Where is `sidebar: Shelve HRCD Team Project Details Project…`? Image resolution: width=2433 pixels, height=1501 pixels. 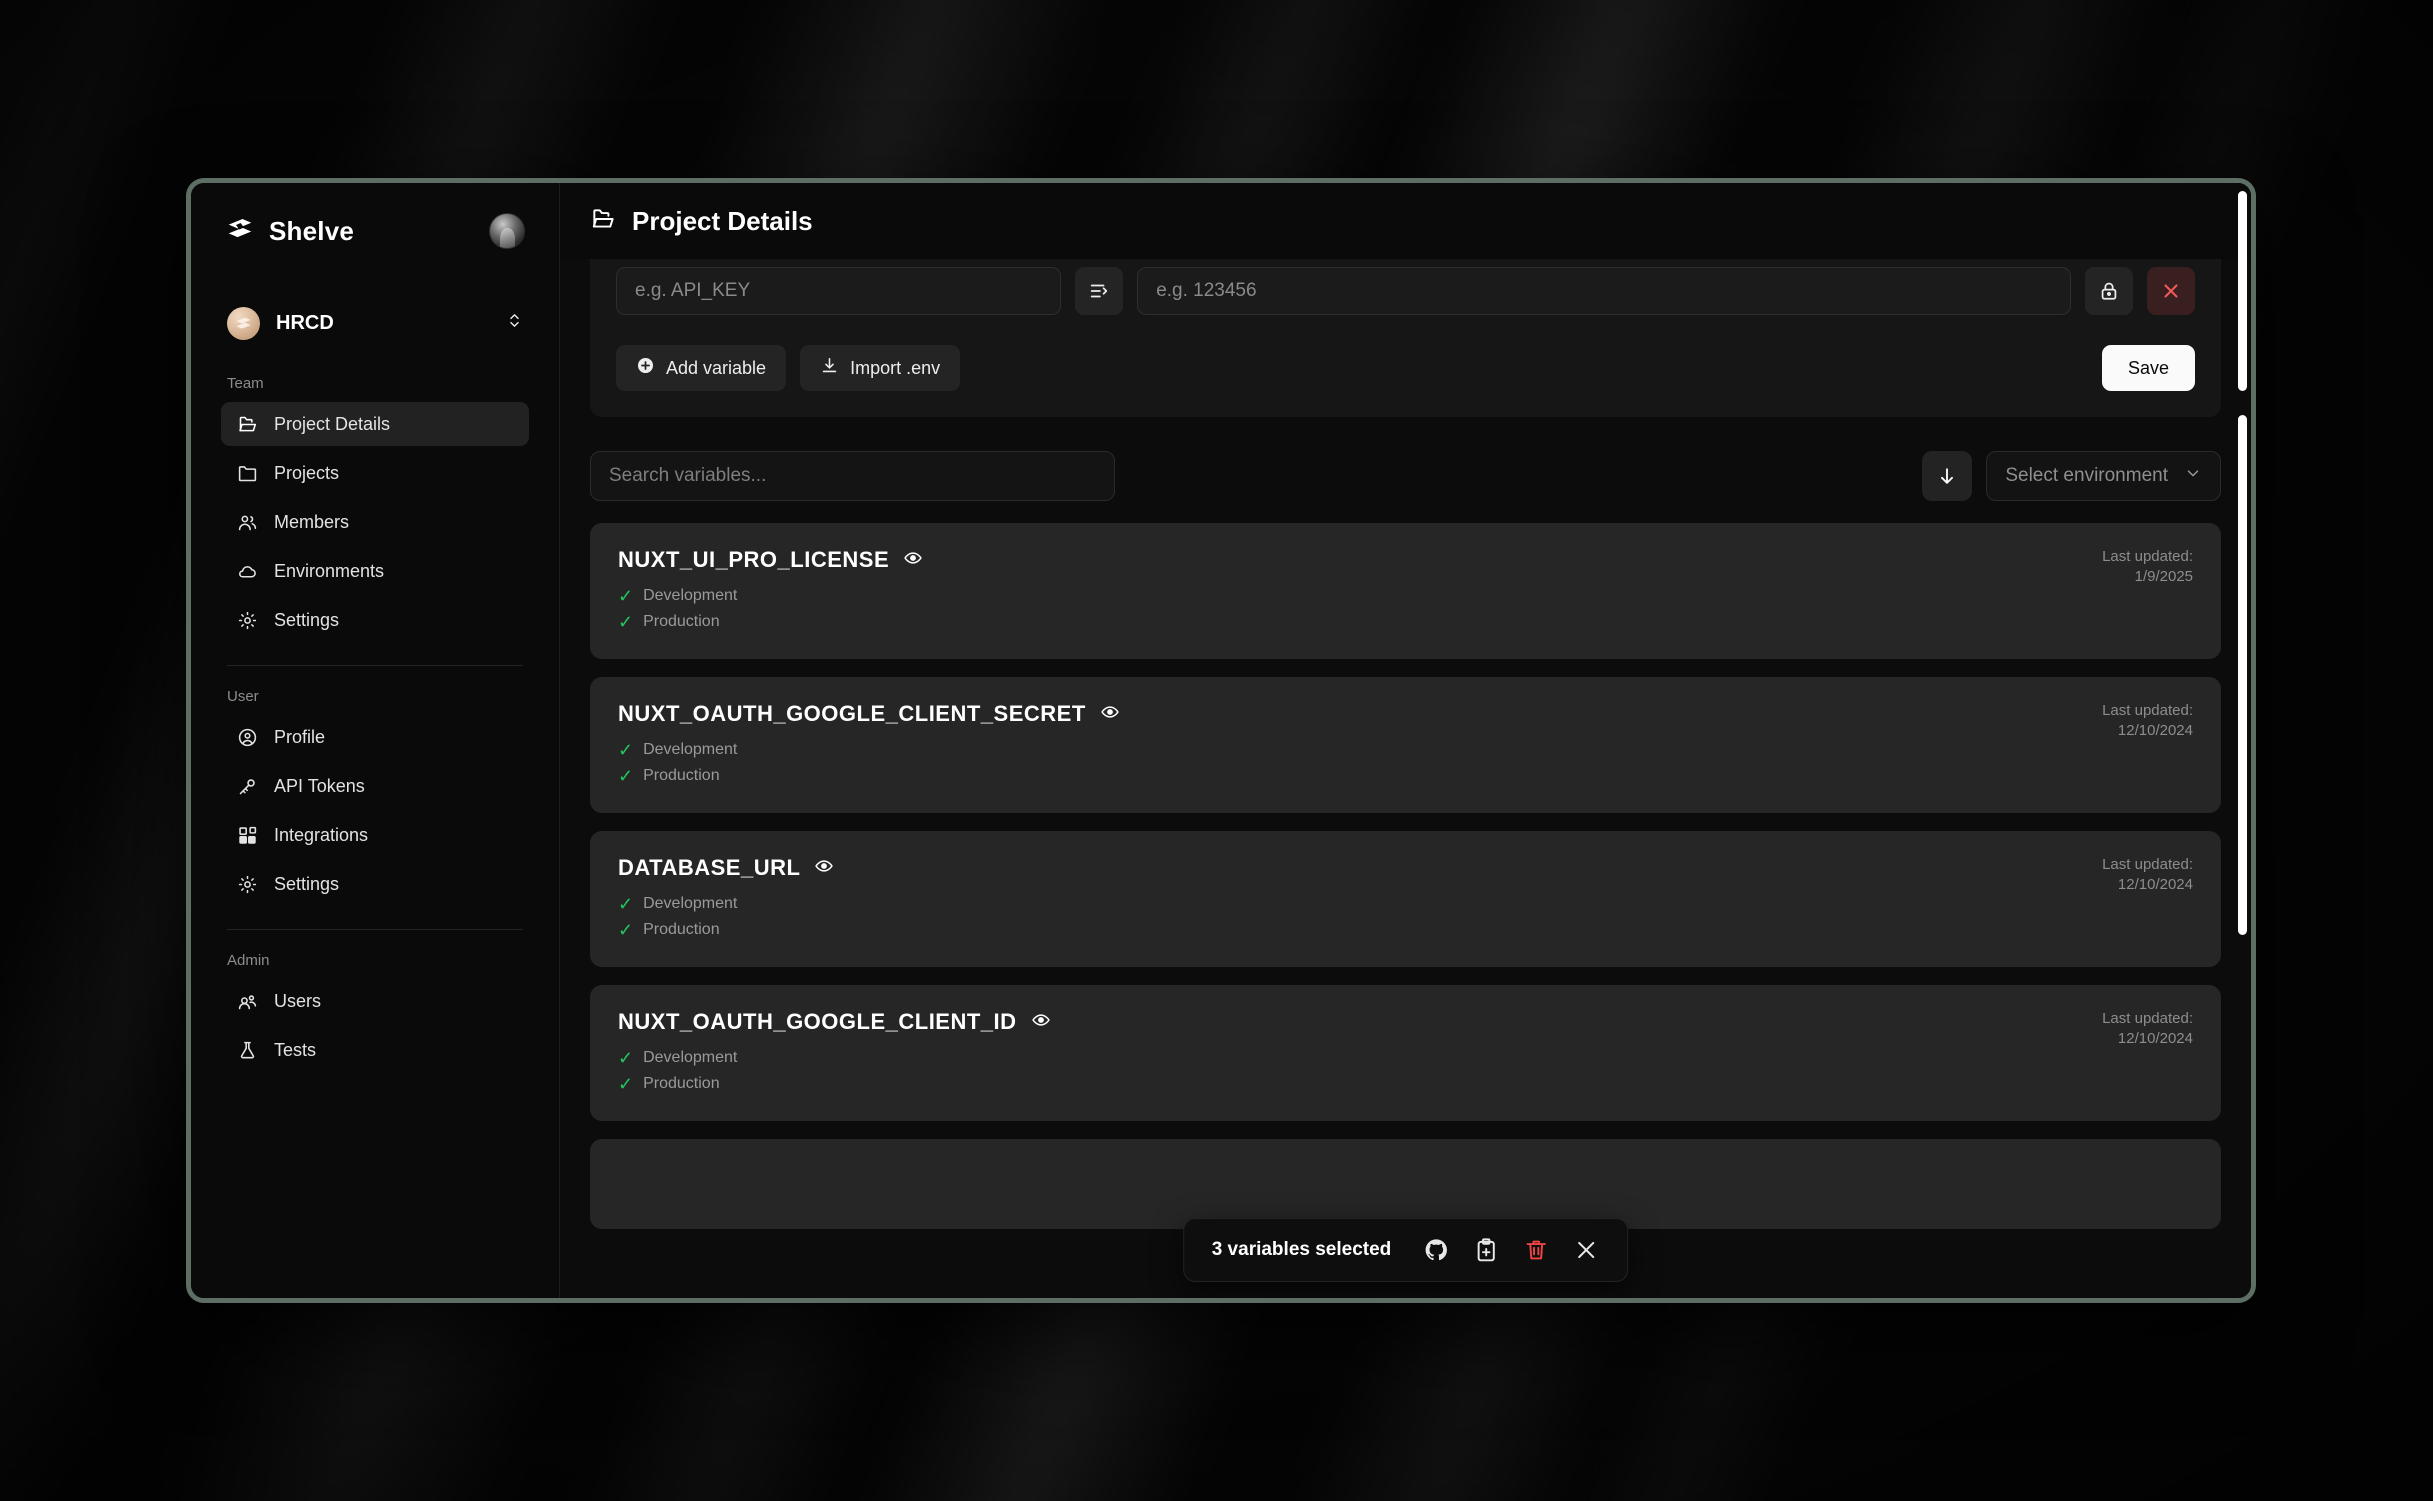 sidebar: Shelve HRCD Team Project Details Project… is located at coordinates (375, 740).